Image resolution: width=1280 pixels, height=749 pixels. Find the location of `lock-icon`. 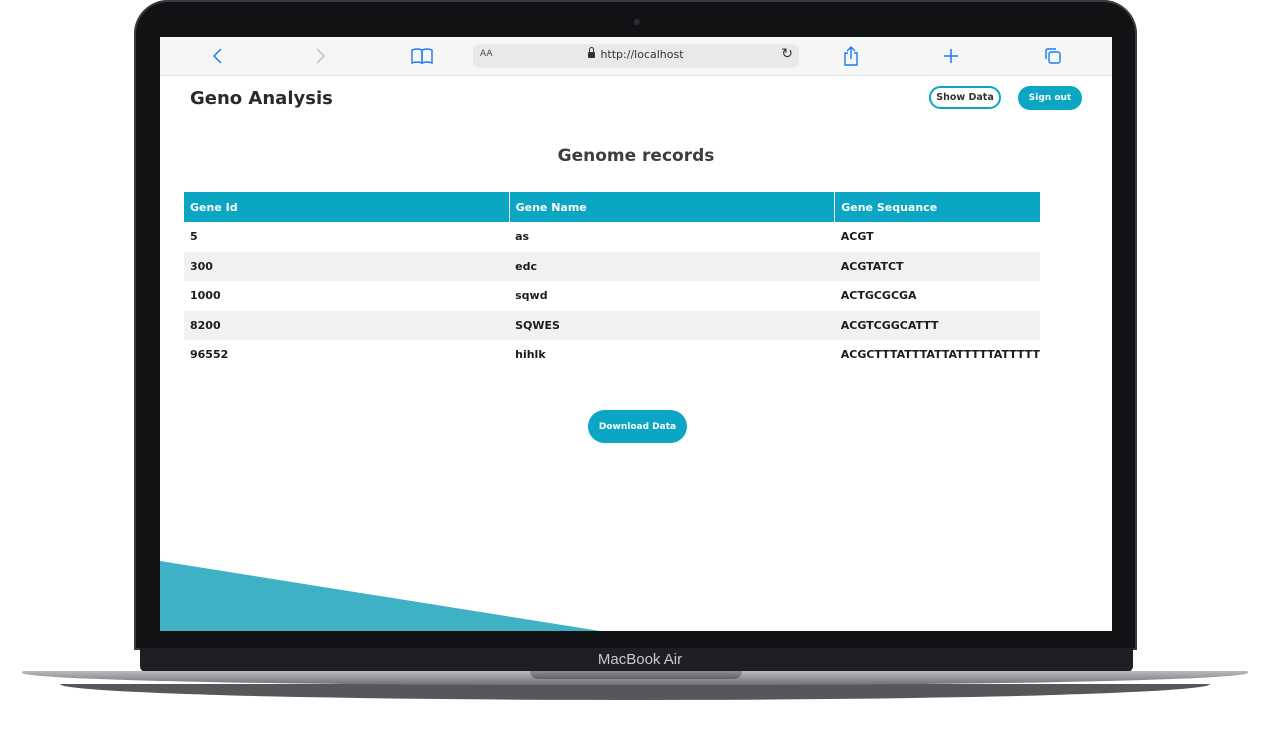

lock-icon is located at coordinates (592, 52).